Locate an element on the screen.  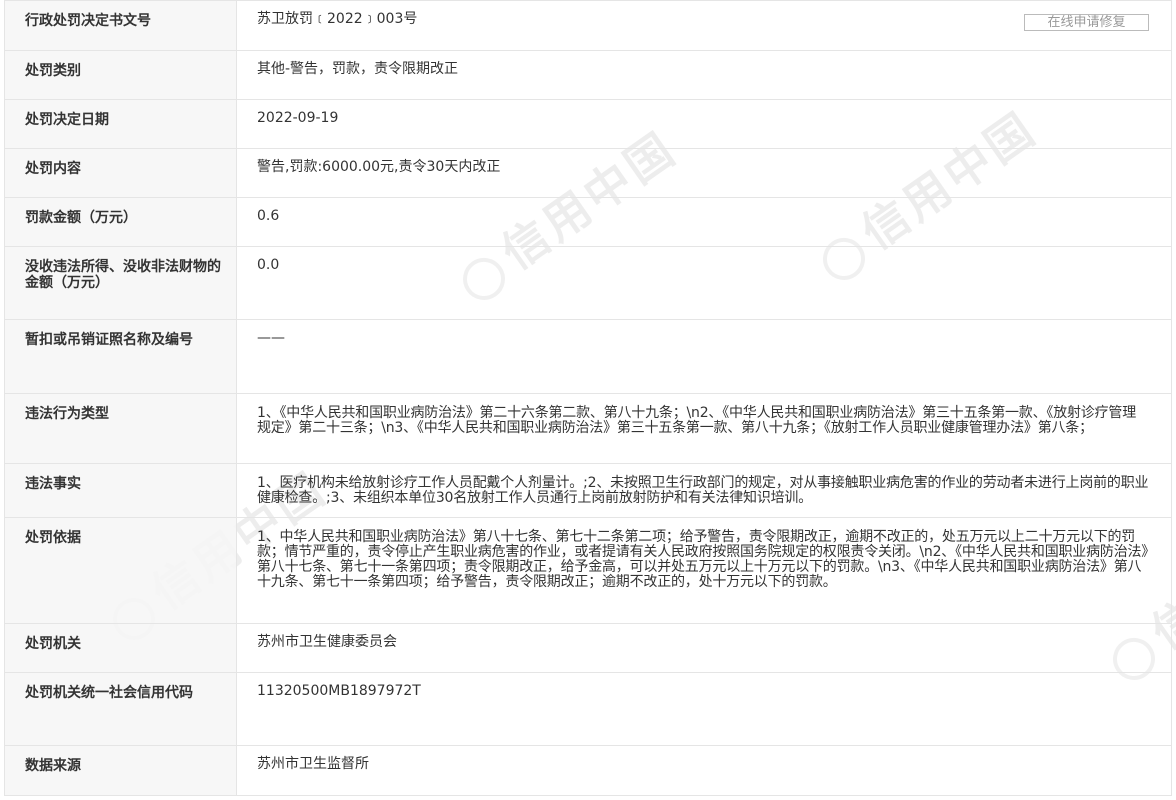
table-row: 处罚内容 警告,罚款:6000.00元,责令30天内改正 is located at coordinates (588, 173).